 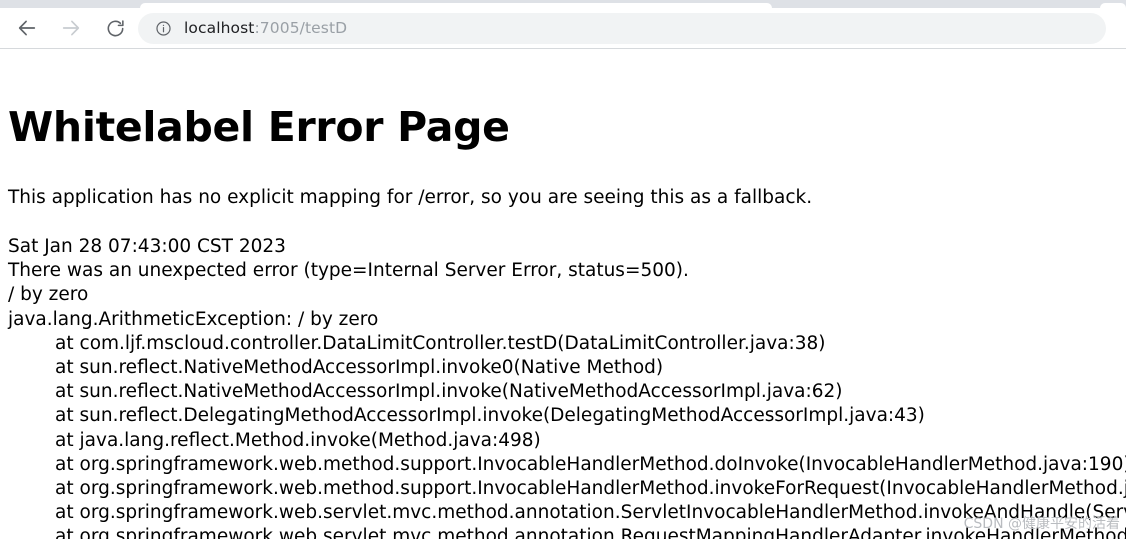 I want to click on url-path: :7005/testD, so click(x=301, y=27).